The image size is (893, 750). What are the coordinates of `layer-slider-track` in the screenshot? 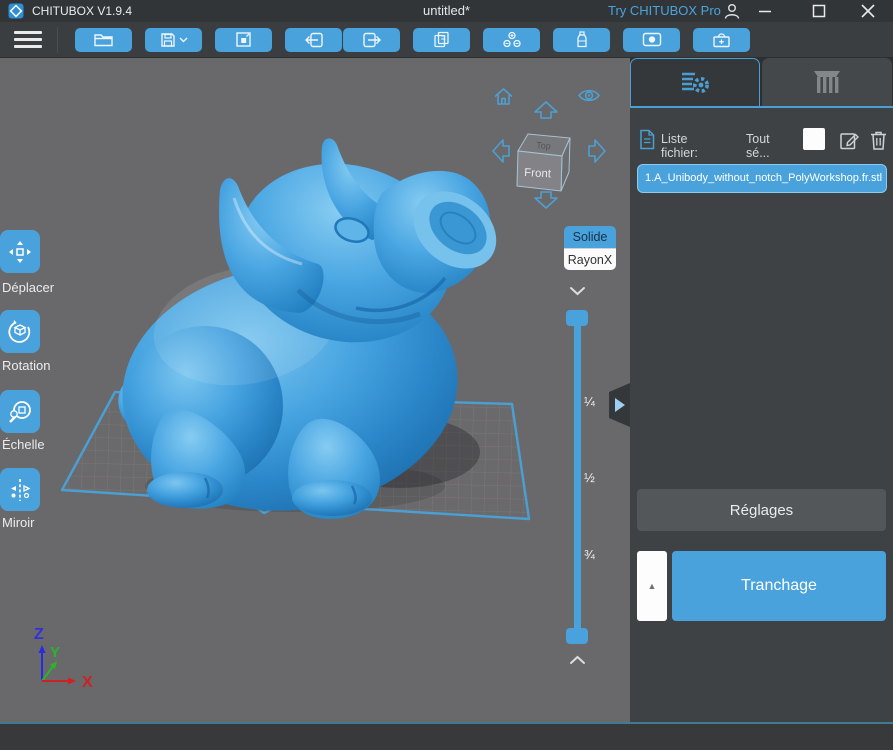 It's located at (577, 478).